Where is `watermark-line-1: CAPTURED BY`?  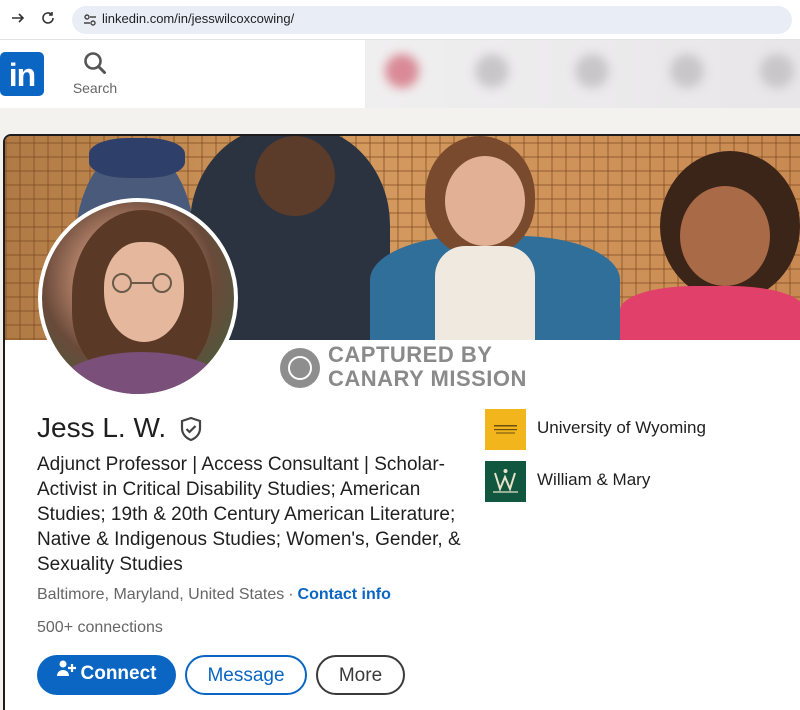
watermark-line-1: CAPTURED BY is located at coordinates (410, 354).